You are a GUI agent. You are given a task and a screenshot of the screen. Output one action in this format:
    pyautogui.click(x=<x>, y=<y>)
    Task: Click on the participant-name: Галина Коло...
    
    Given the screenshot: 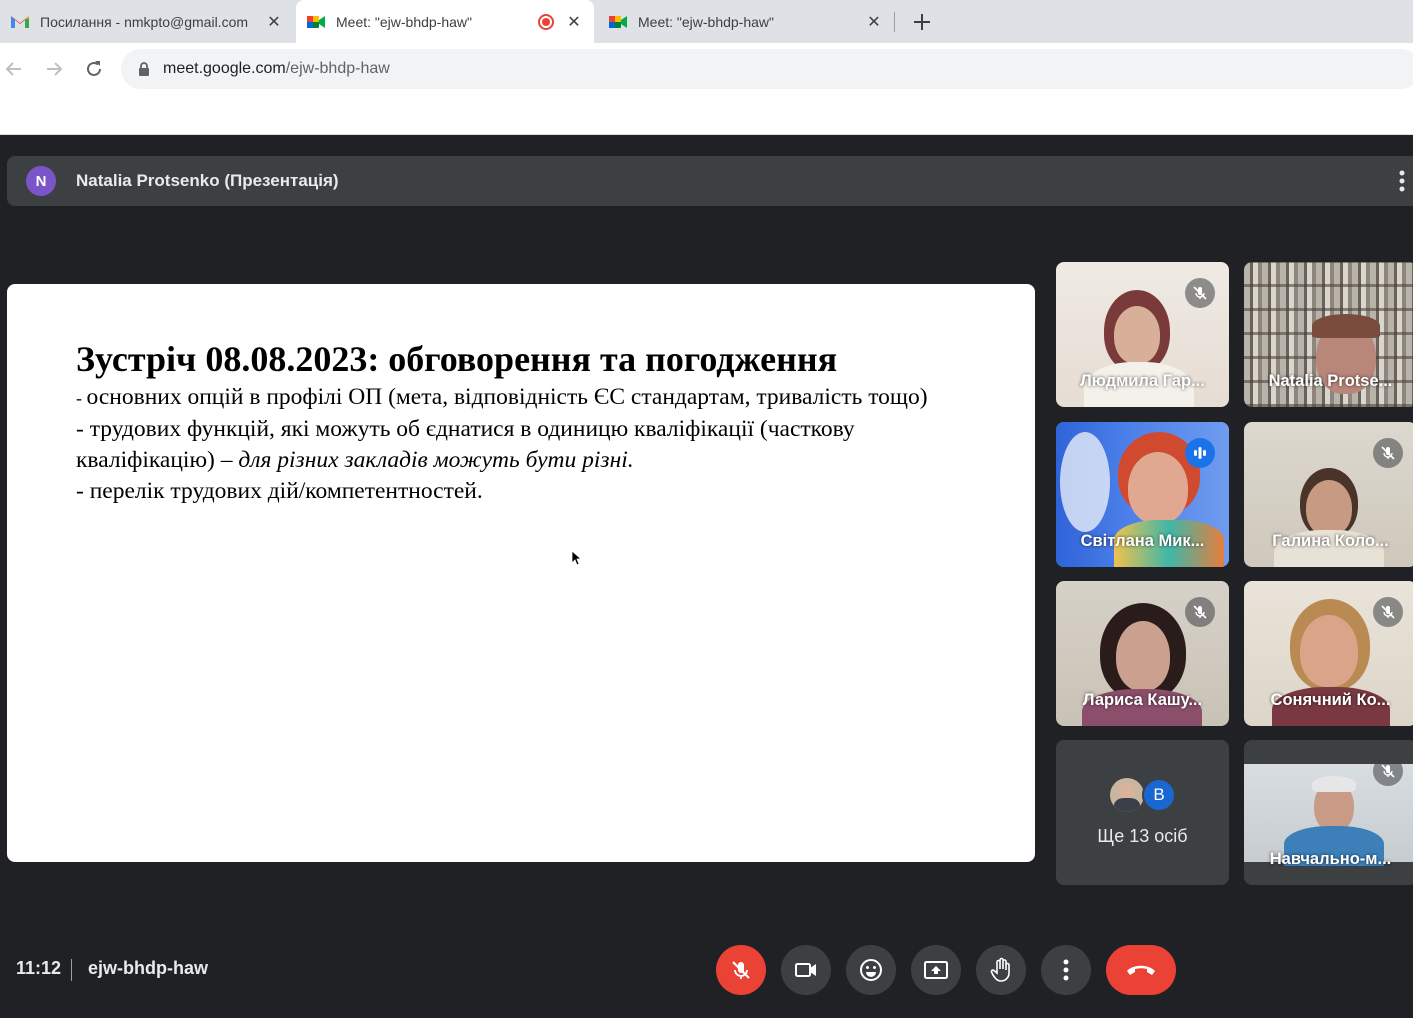 What is the action you would take?
    pyautogui.click(x=1330, y=541)
    